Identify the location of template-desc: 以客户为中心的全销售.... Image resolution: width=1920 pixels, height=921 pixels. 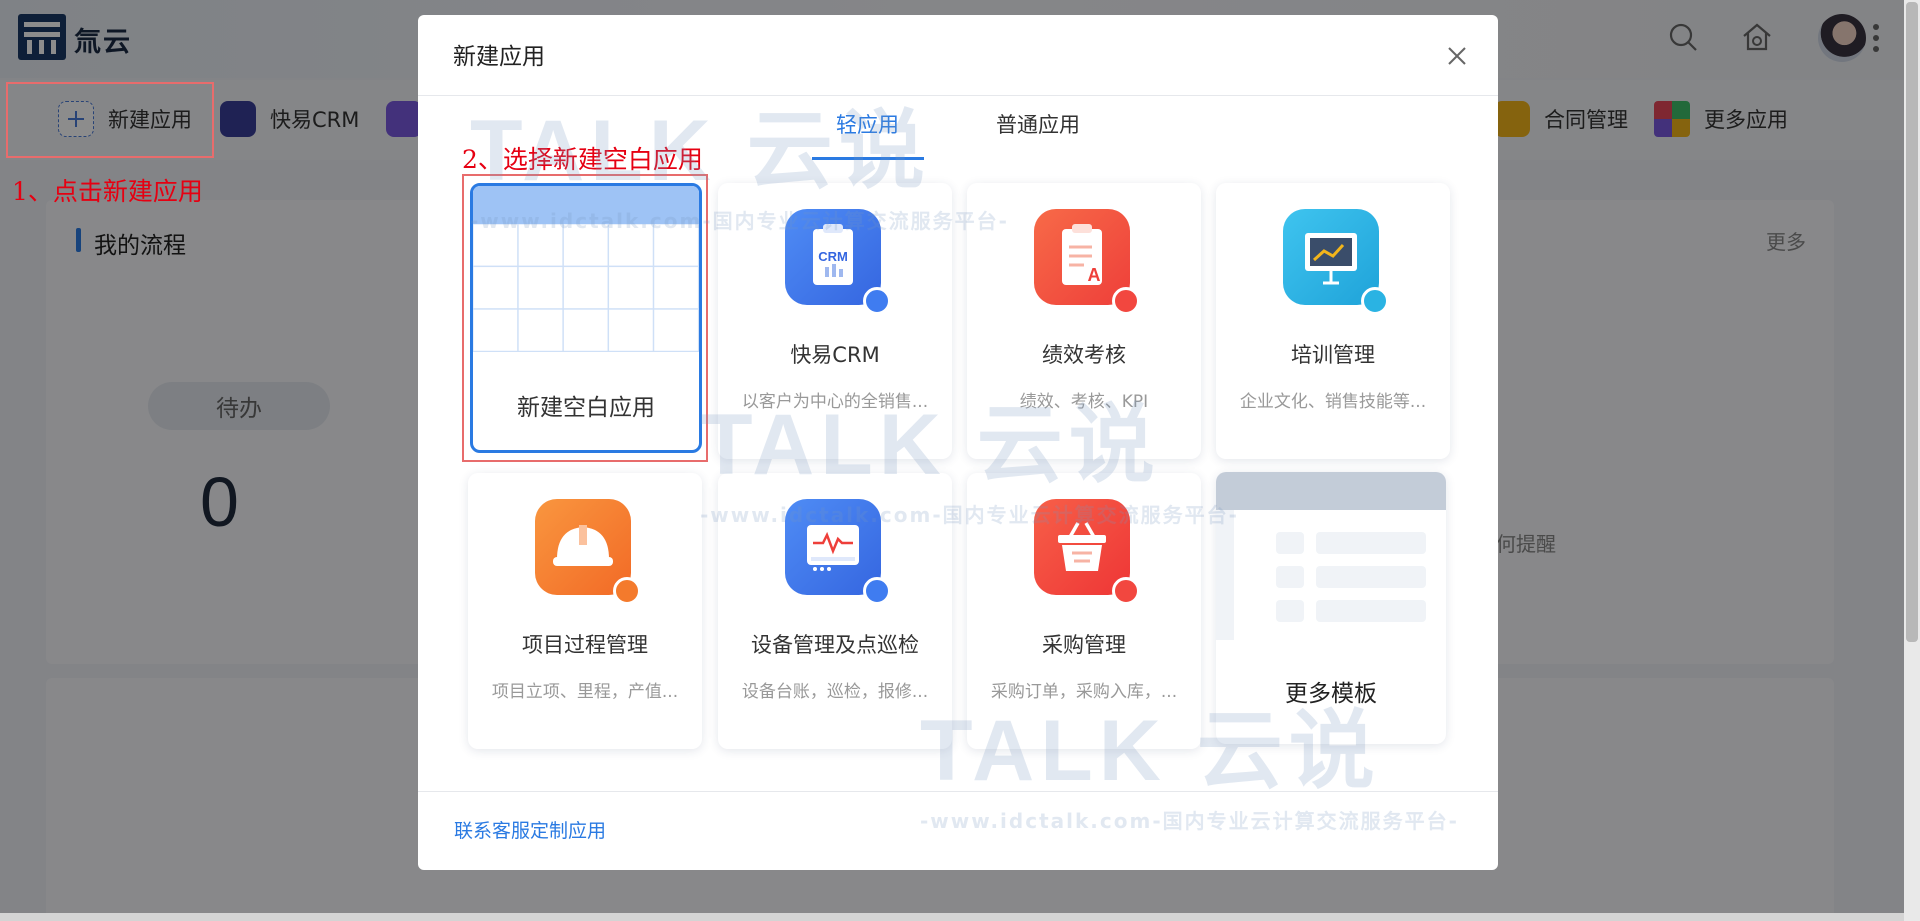
(835, 402).